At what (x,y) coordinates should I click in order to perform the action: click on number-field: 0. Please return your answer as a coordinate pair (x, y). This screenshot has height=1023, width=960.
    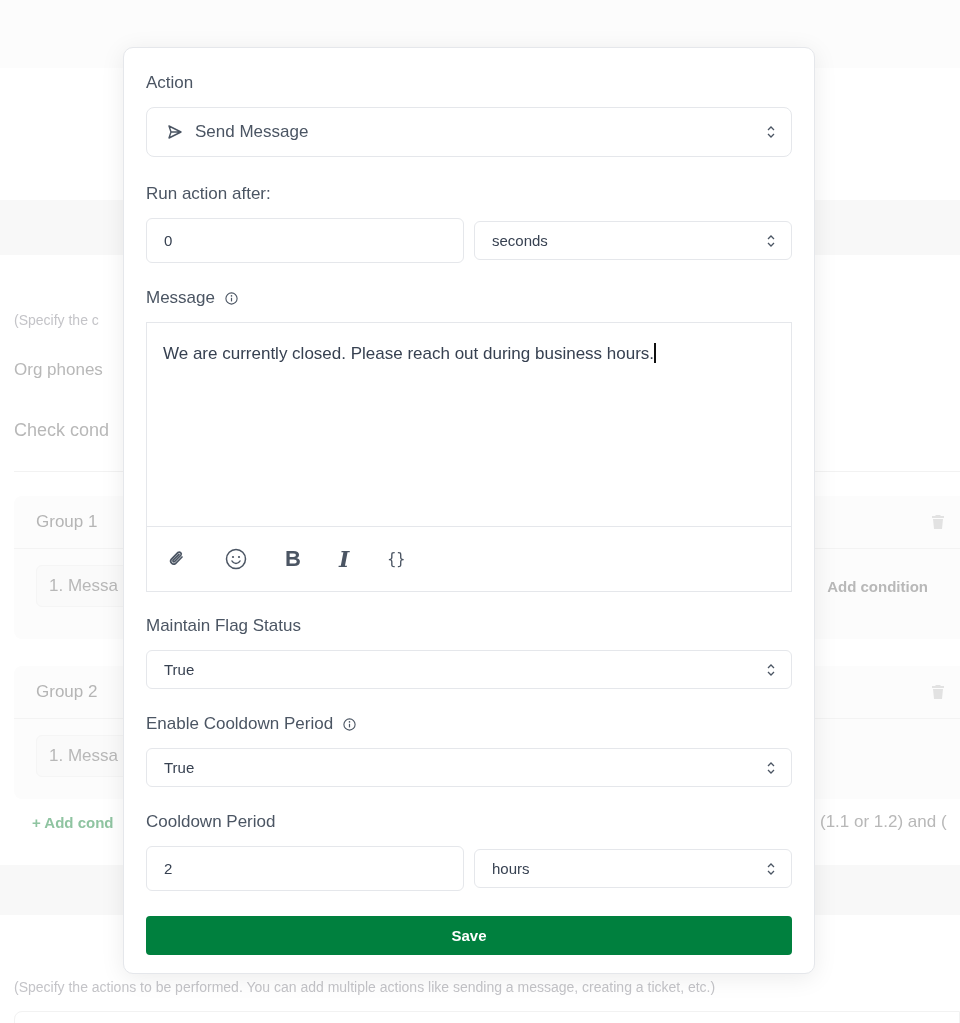
    Looking at the image, I should click on (305, 240).